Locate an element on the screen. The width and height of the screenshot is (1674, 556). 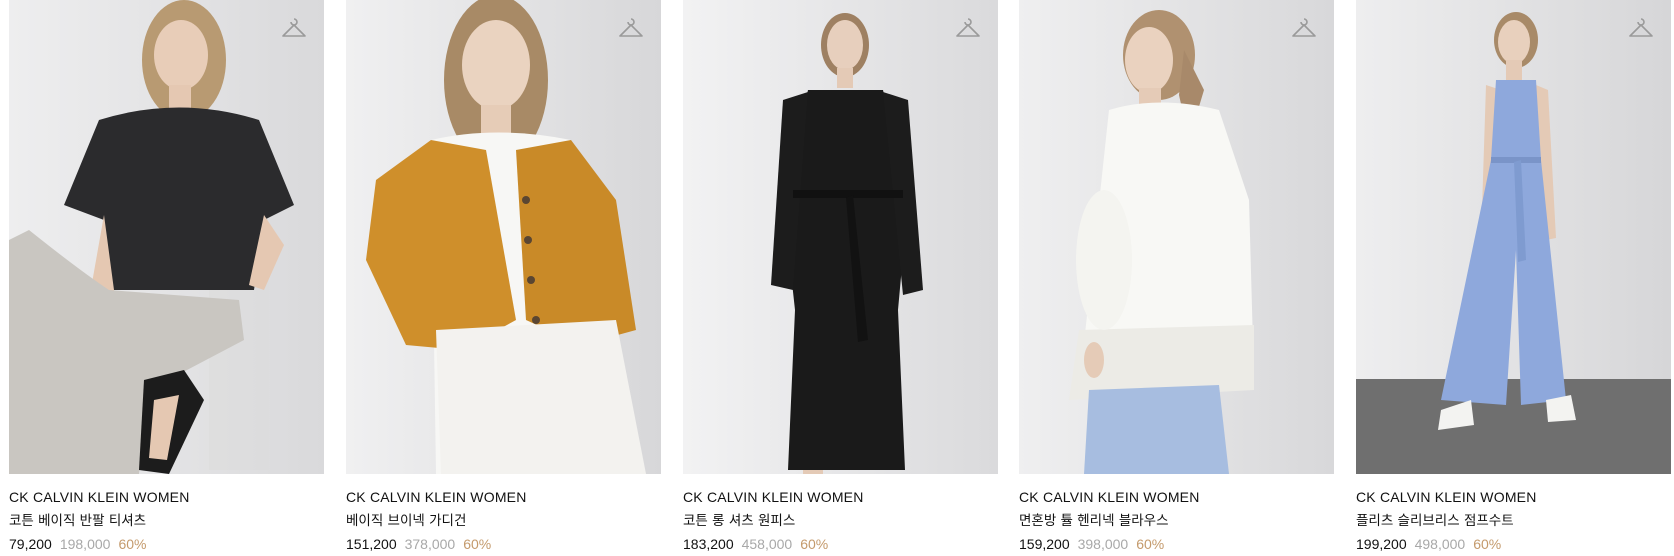
product-name: 코튼 베이직 반팔 티셔츠 is located at coordinates (166, 521).